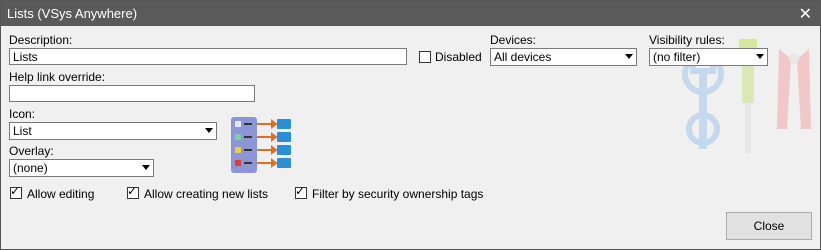 This screenshot has width=821, height=250. What do you see at coordinates (563, 57) in the screenshot?
I see `devices-select: All devices` at bounding box center [563, 57].